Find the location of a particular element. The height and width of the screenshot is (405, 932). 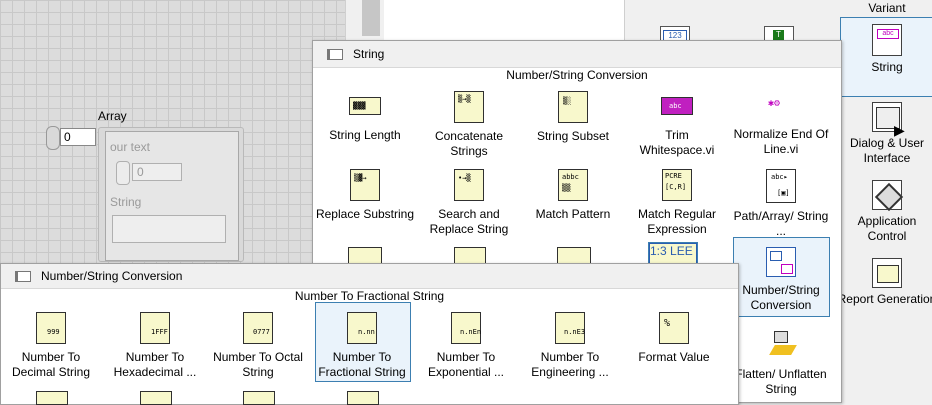

match-pattern-item: abbc ▒▒ Match Pattern is located at coordinates (573, 195).